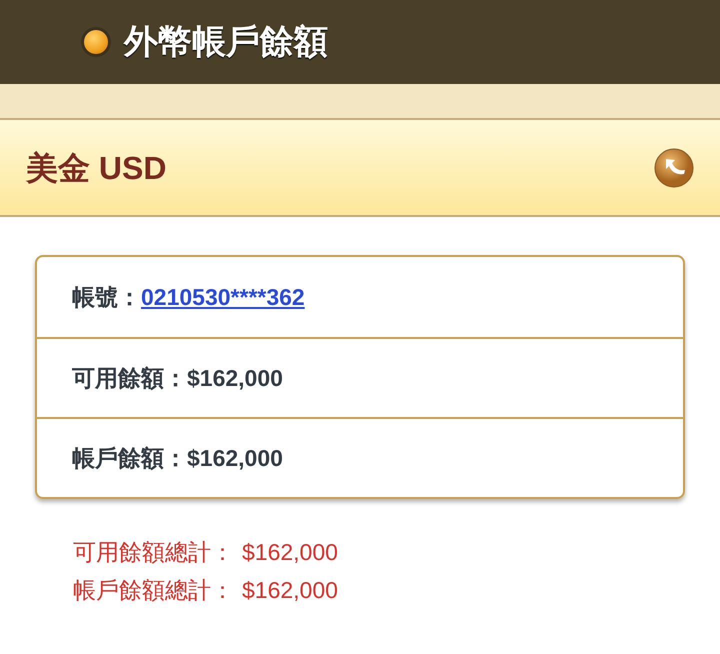 The image size is (720, 654). What do you see at coordinates (129, 378) in the screenshot?
I see `field-label: 可用餘額：` at bounding box center [129, 378].